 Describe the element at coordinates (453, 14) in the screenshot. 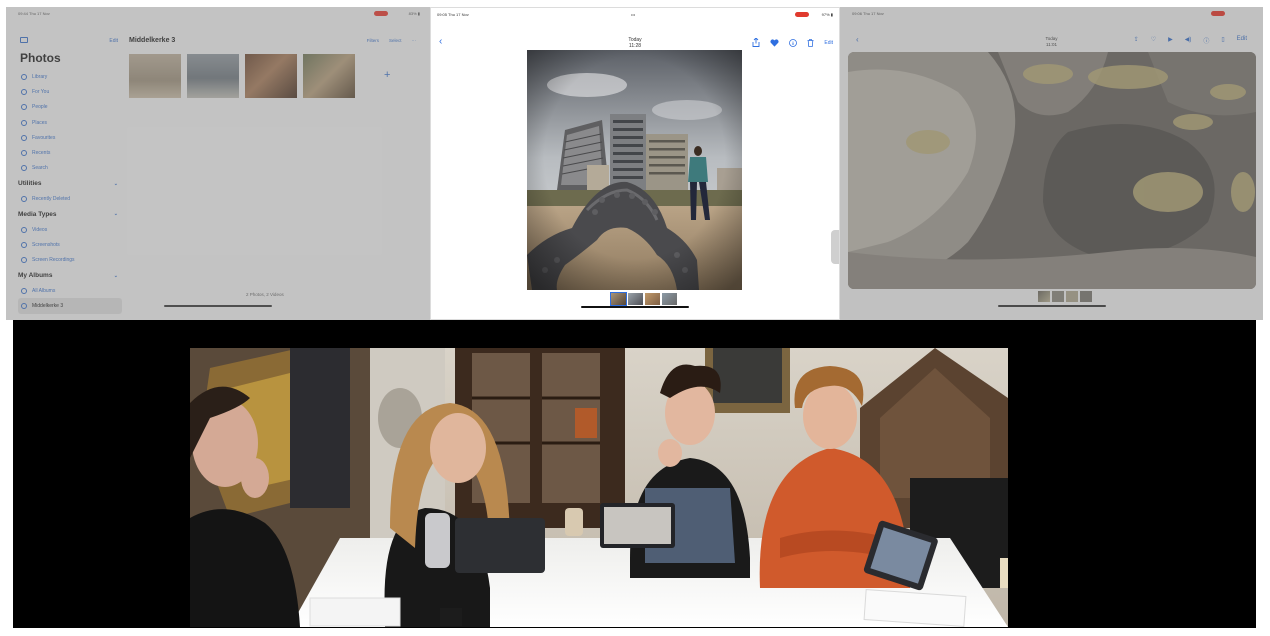

I see `status-time: 09:05 Thu 17 Nov` at that location.